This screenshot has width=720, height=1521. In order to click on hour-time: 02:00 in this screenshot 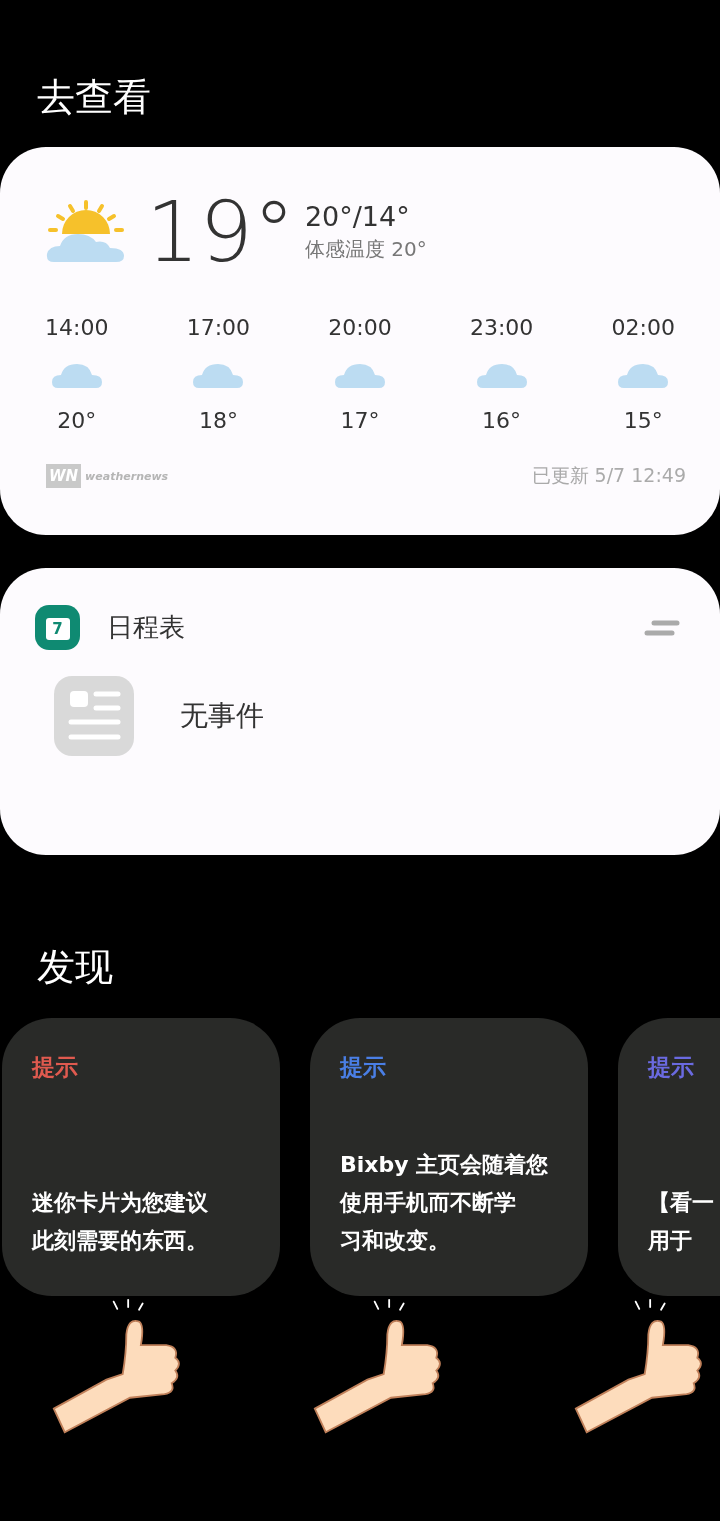, I will do `click(643, 327)`.